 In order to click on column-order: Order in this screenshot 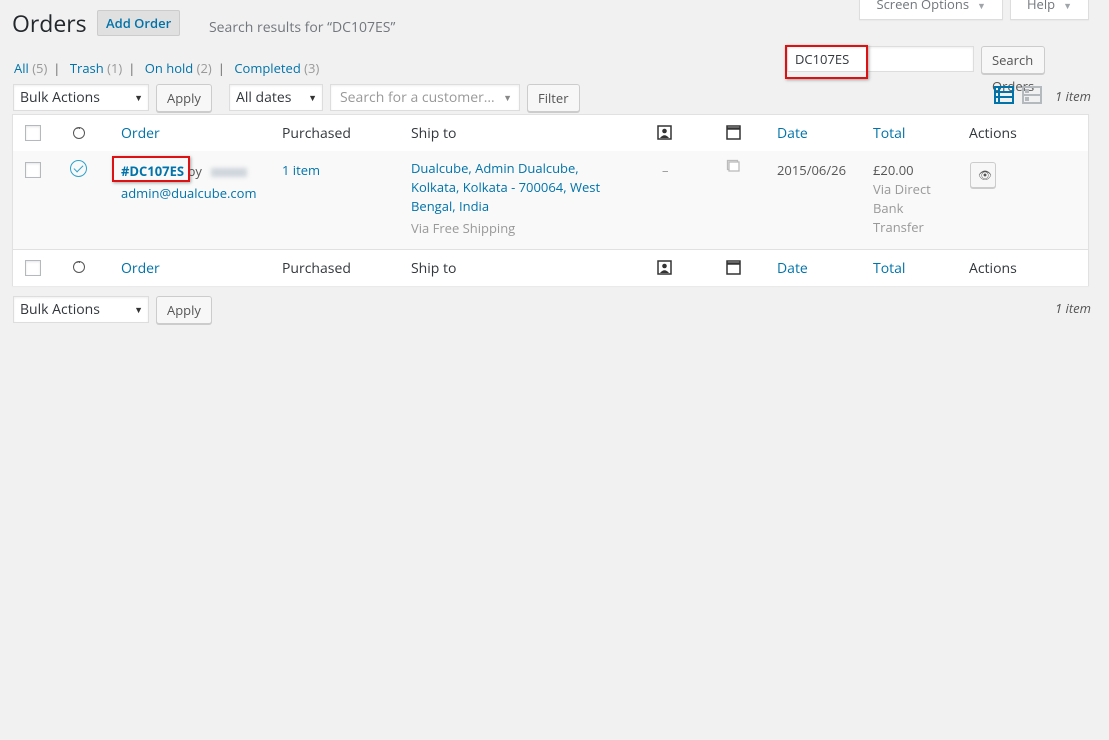, I will do `click(140, 133)`.